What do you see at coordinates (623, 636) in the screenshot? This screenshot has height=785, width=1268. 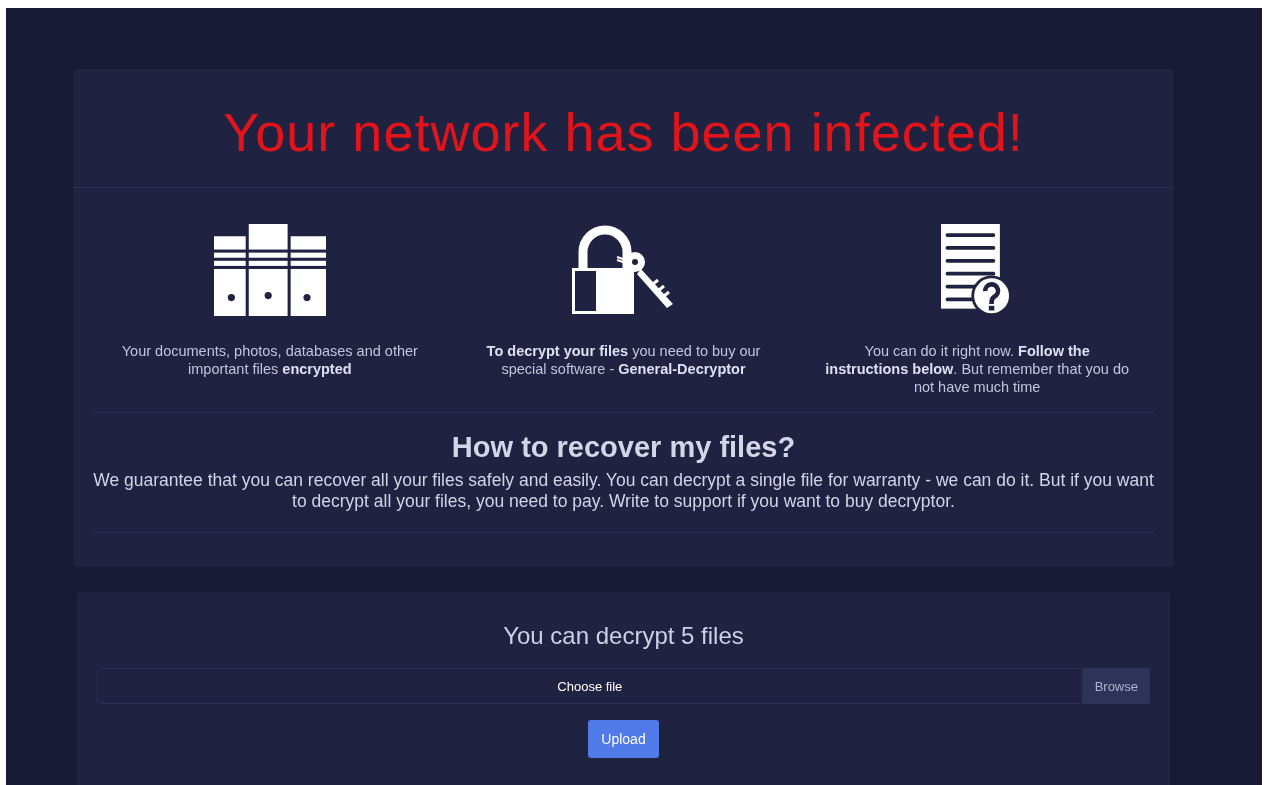 I see `panel-title: You can decrypt 5 files` at bounding box center [623, 636].